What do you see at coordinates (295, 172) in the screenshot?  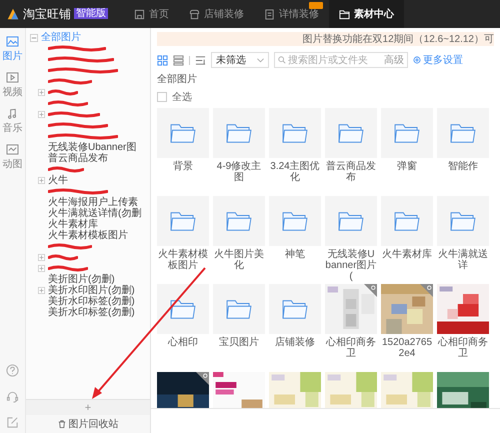 I see `tile-label: 3.24主图优化` at bounding box center [295, 172].